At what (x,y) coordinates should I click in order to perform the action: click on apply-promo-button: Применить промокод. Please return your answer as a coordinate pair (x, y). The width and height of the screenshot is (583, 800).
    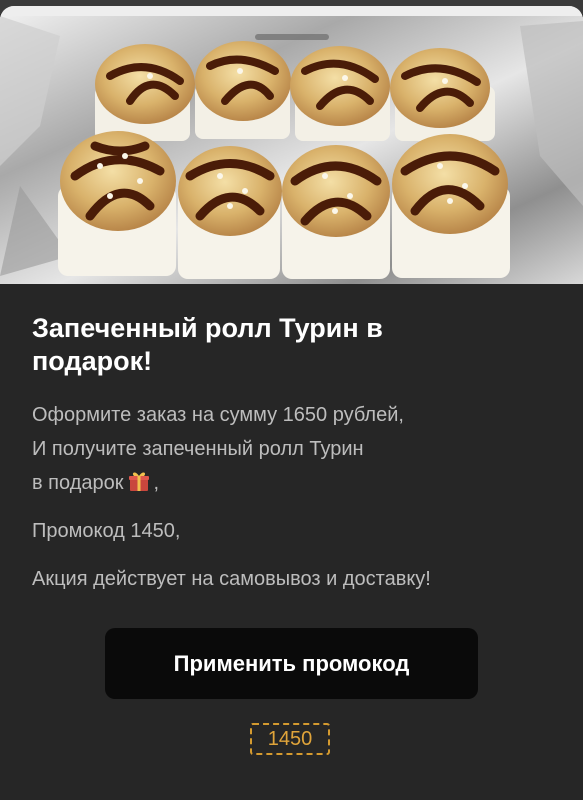
    Looking at the image, I should click on (291, 663).